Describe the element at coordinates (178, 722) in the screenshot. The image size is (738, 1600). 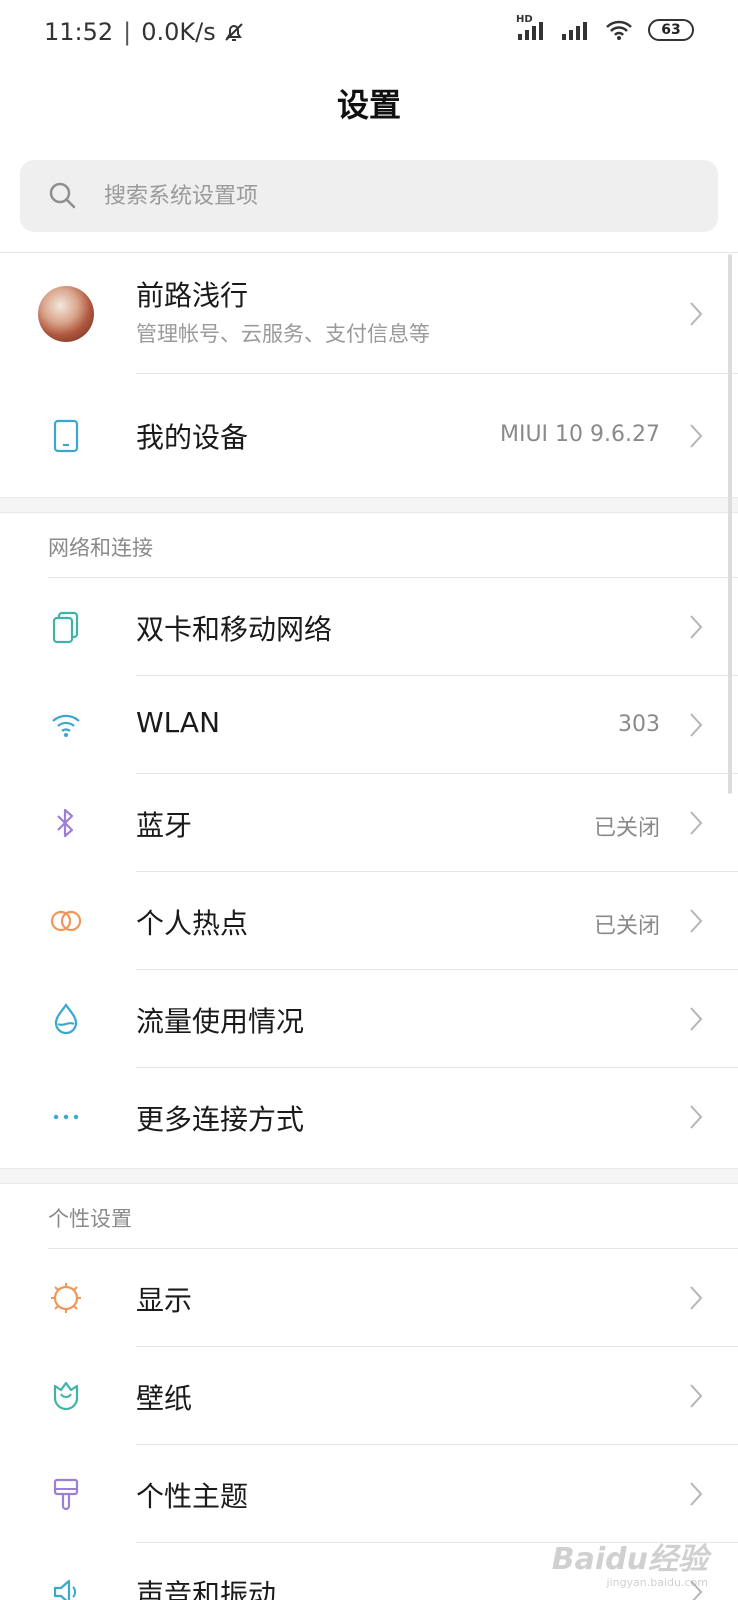
I see `row-label: WLAN` at that location.